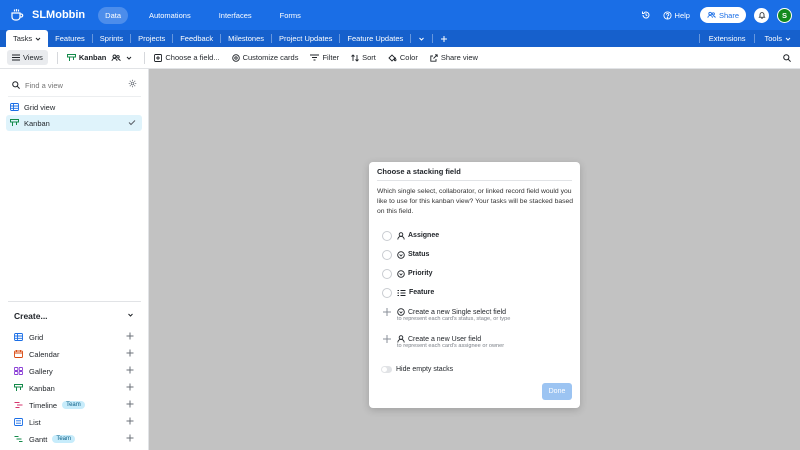 This screenshot has width=800, height=450. What do you see at coordinates (113, 15) in the screenshot?
I see `nav-tab-data: Data` at bounding box center [113, 15].